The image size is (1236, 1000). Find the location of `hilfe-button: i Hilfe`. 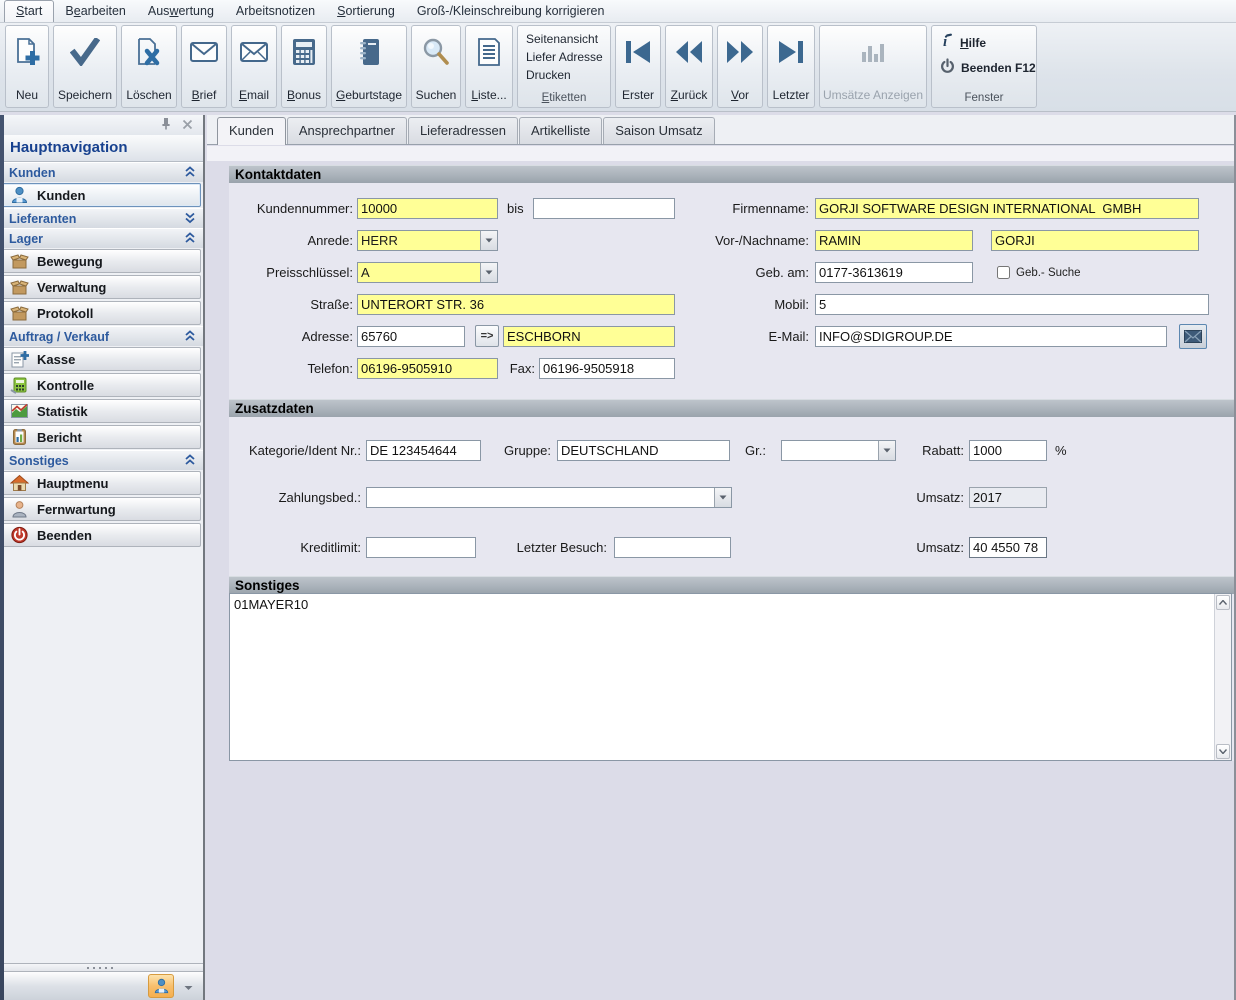

hilfe-button: i Hilfe is located at coordinates (984, 42).